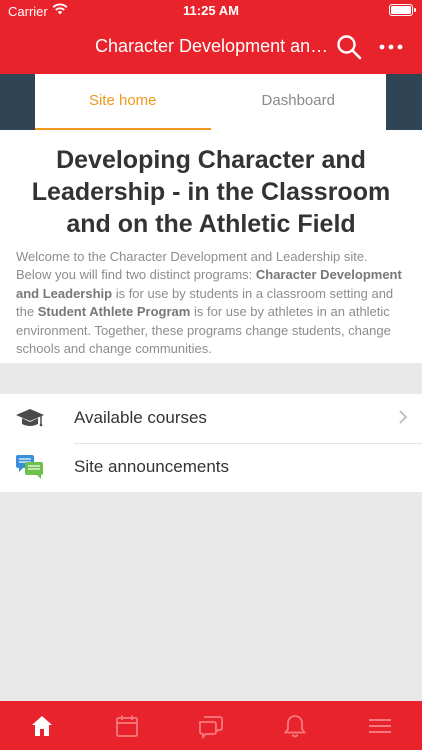 This screenshot has width=422, height=750. What do you see at coordinates (214, 46) in the screenshot?
I see `nav-title: Character Development and Leadership` at bounding box center [214, 46].